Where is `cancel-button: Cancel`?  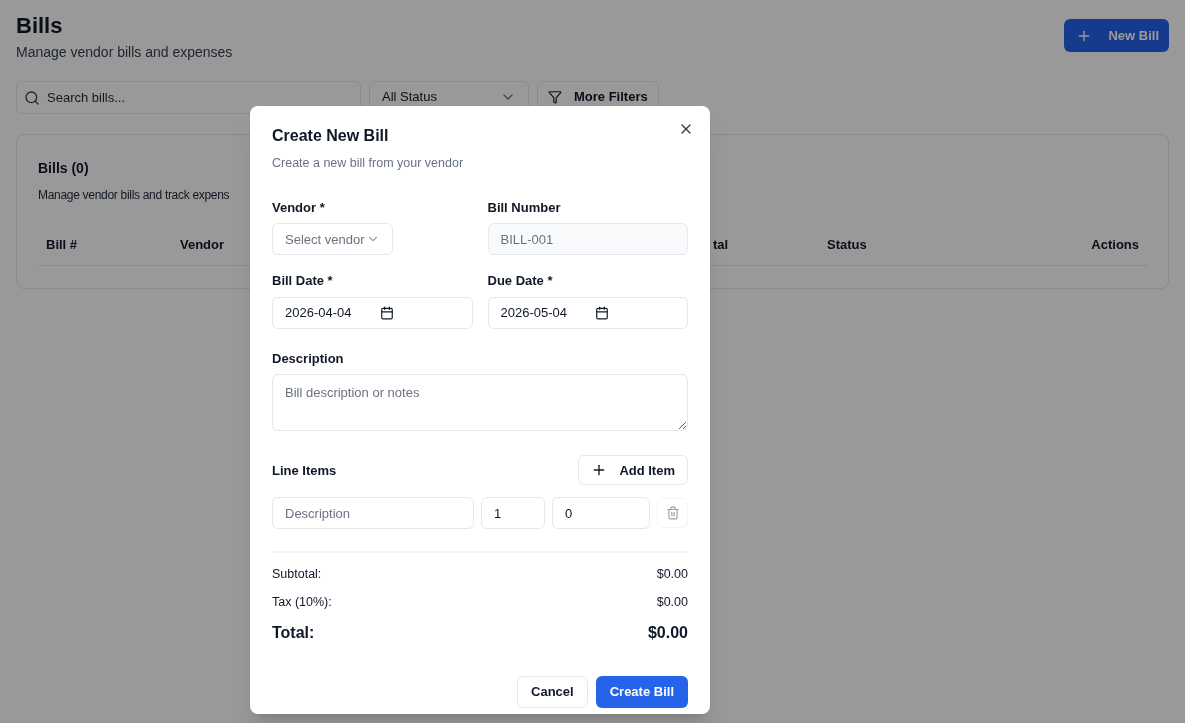
cancel-button: Cancel is located at coordinates (552, 691).